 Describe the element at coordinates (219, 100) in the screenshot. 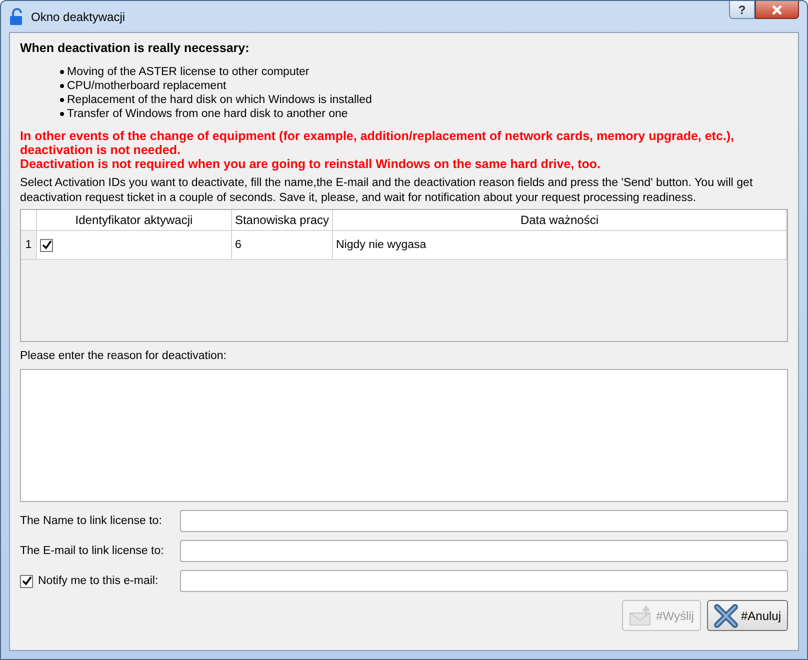

I see `list-item: Replacement of the hard disk on which Windows is installed` at that location.